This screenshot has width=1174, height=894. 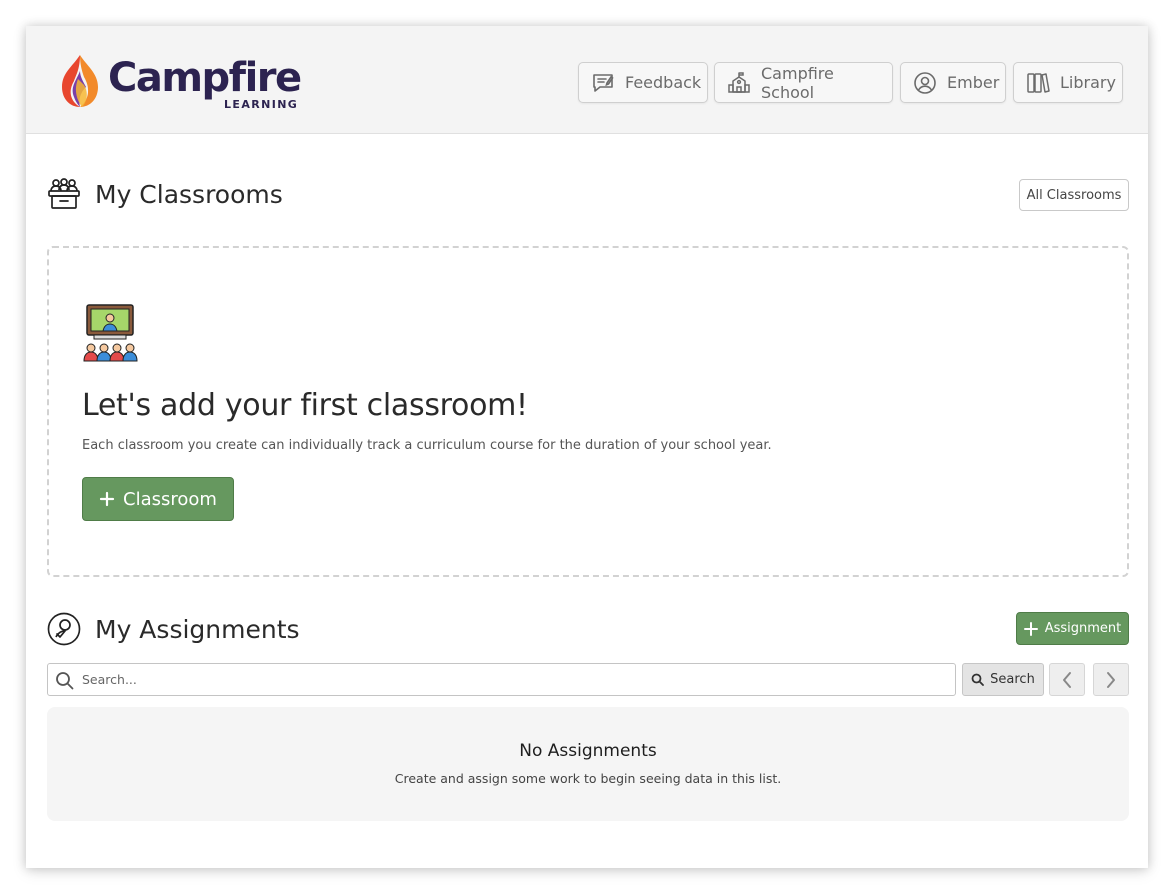 What do you see at coordinates (64, 193) in the screenshot?
I see `classroom-desk-icon` at bounding box center [64, 193].